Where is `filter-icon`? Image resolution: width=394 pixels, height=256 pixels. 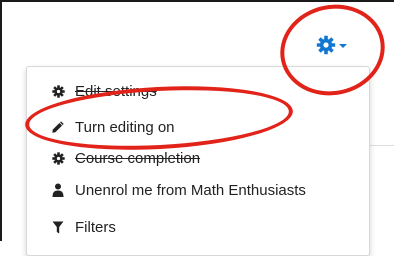 filter-icon is located at coordinates (58, 227).